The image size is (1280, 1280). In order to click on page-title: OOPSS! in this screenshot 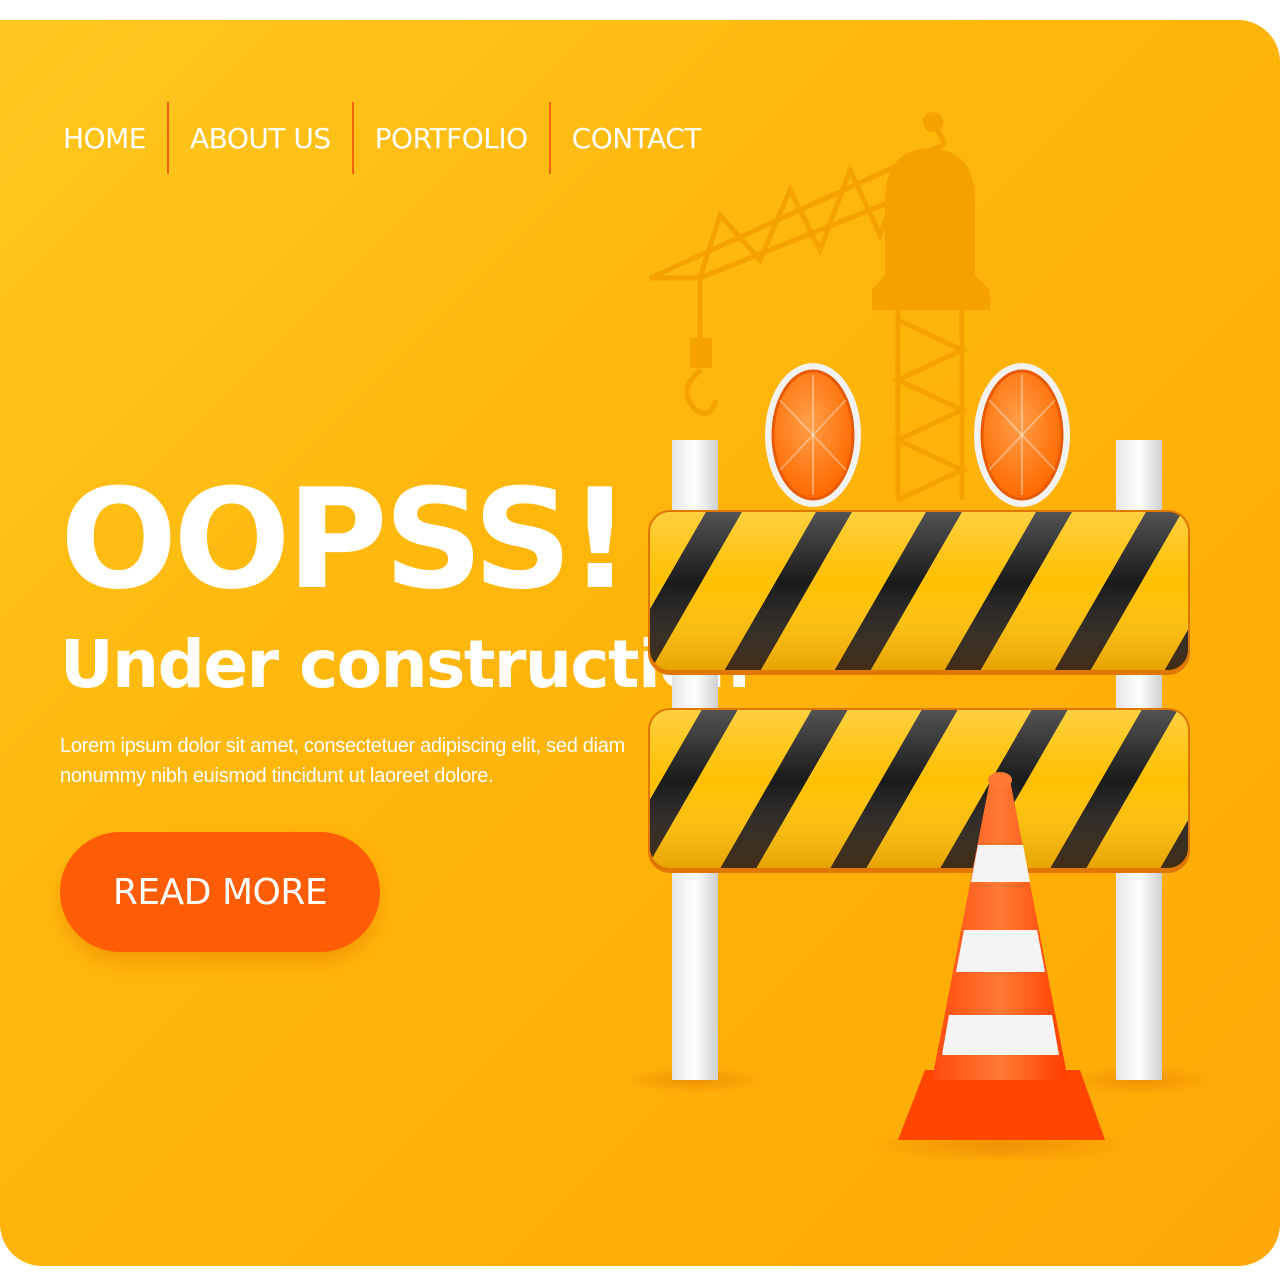, I will do `click(345, 539)`.